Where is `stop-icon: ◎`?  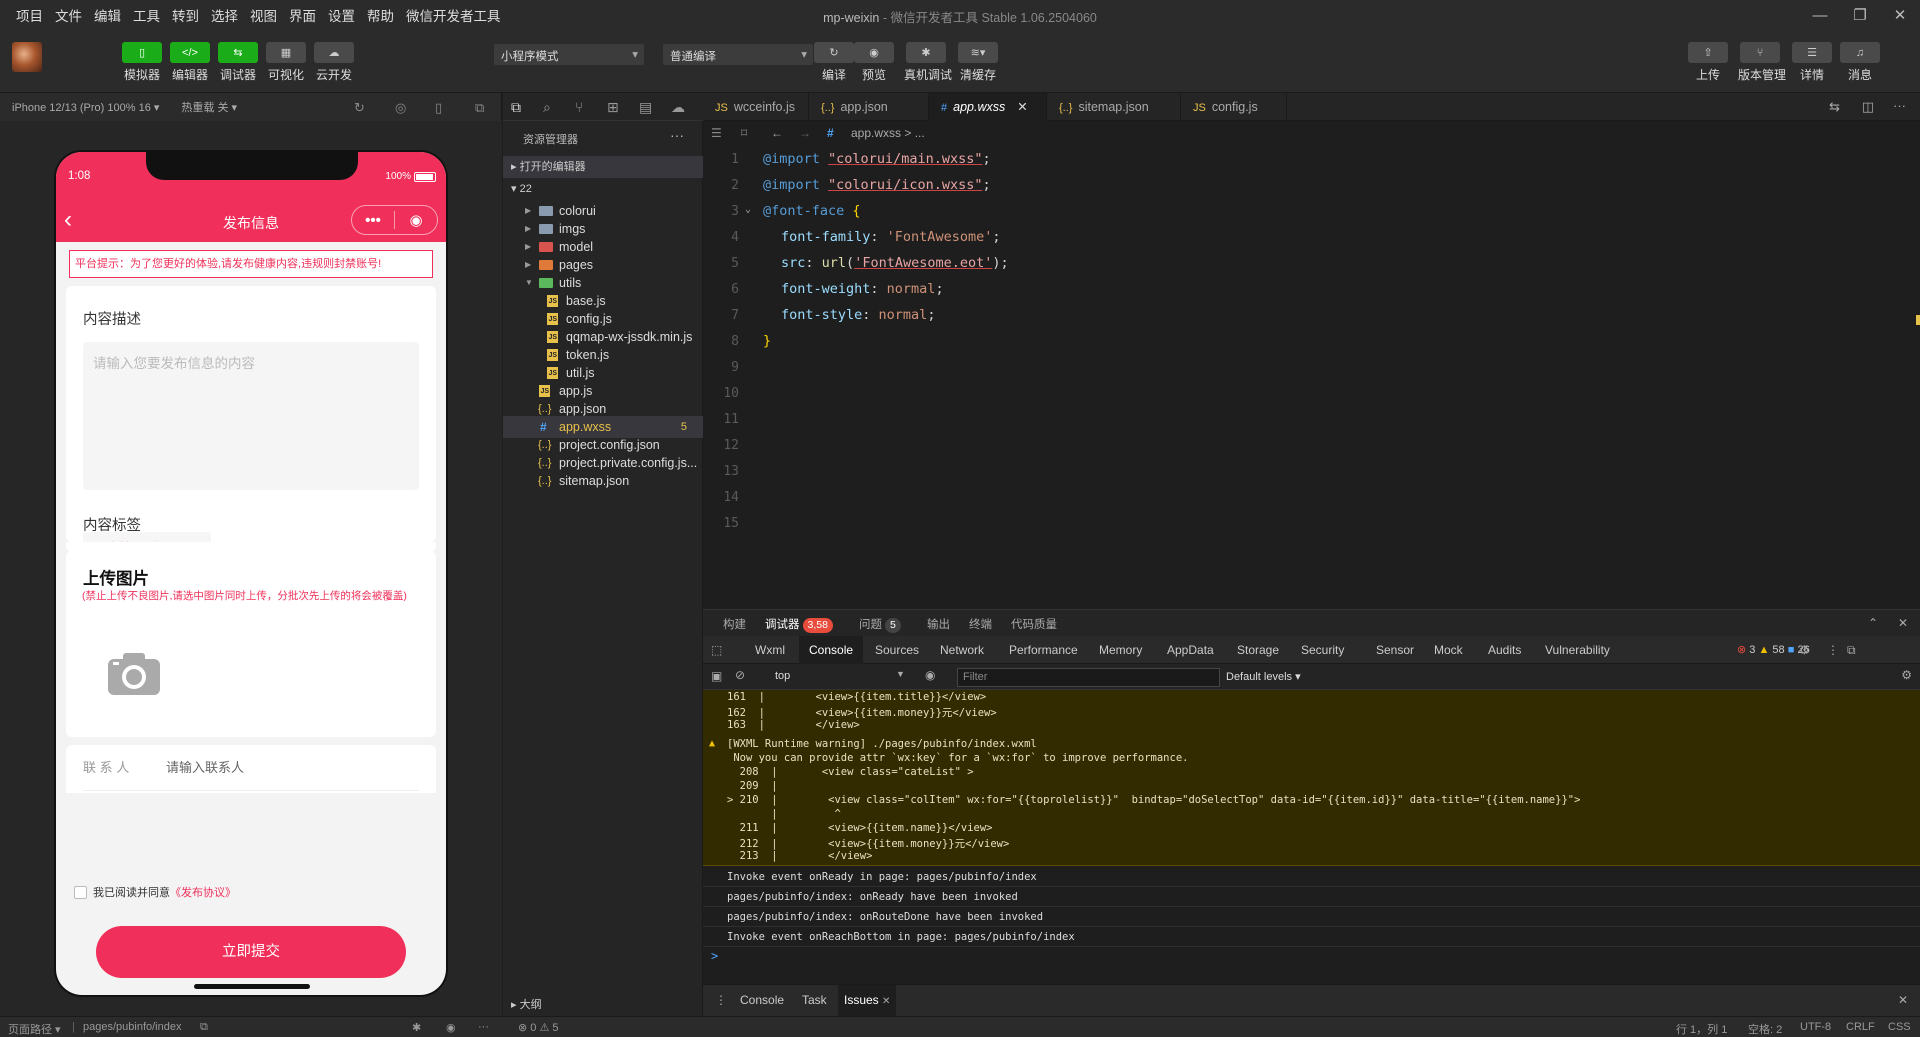
stop-icon: ◎ is located at coordinates (400, 108).